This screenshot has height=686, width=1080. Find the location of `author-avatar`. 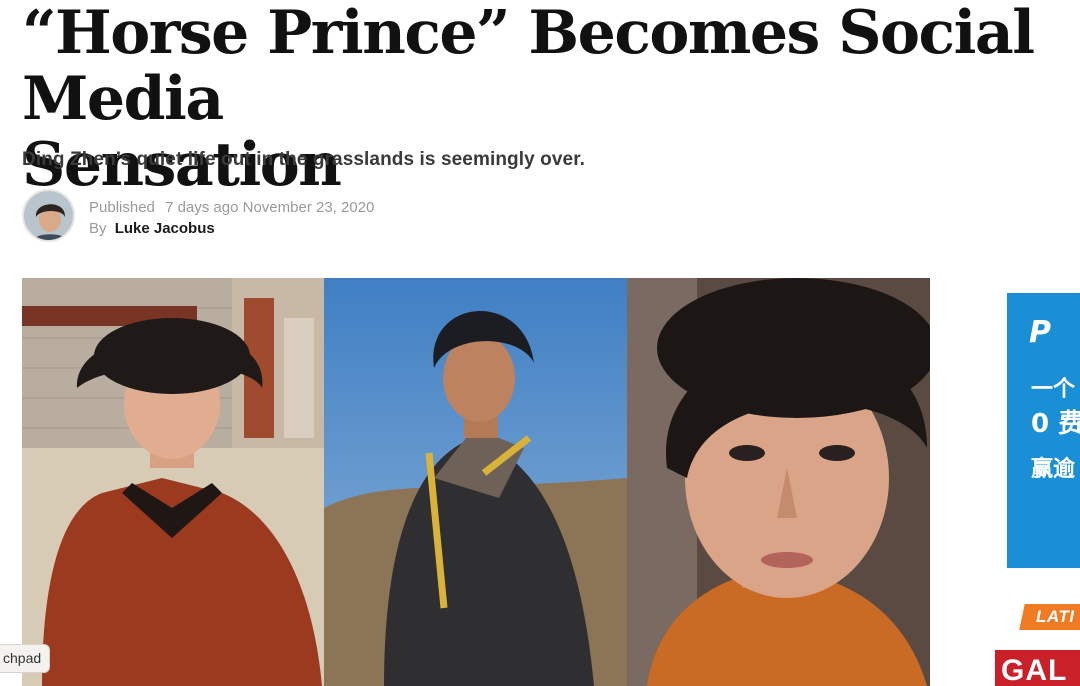

author-avatar is located at coordinates (48, 215).